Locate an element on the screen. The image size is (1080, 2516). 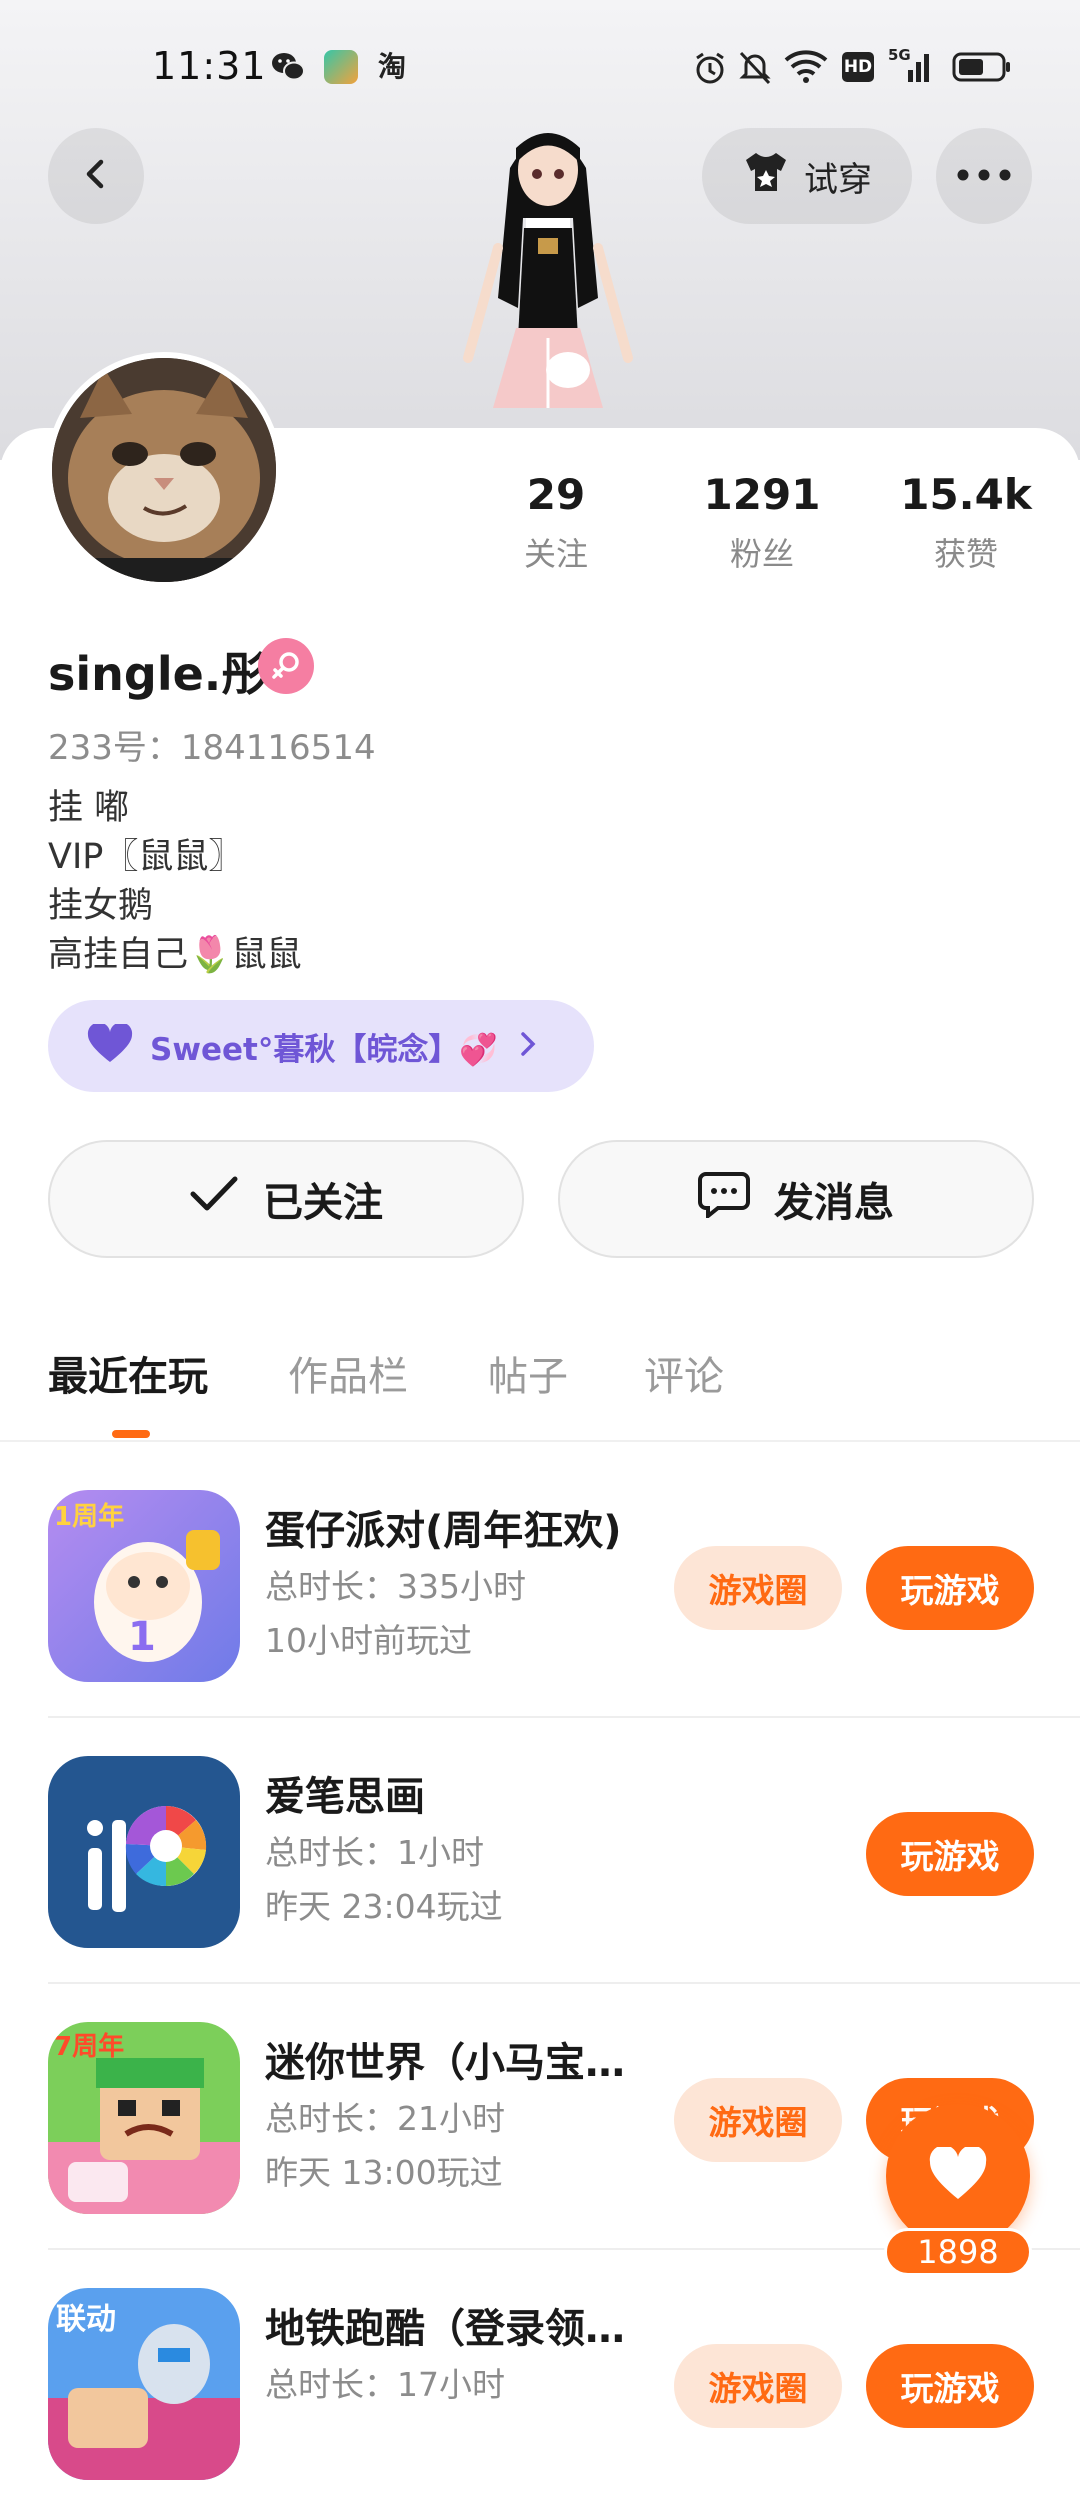
chevron-right-icon is located at coordinates (528, 1046).